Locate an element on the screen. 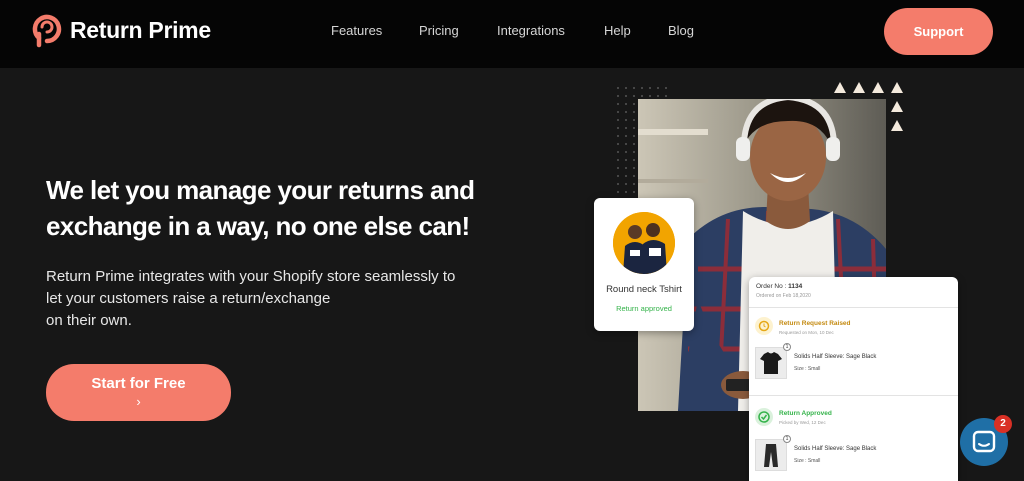  nav-features-link: Features is located at coordinates (356, 30).